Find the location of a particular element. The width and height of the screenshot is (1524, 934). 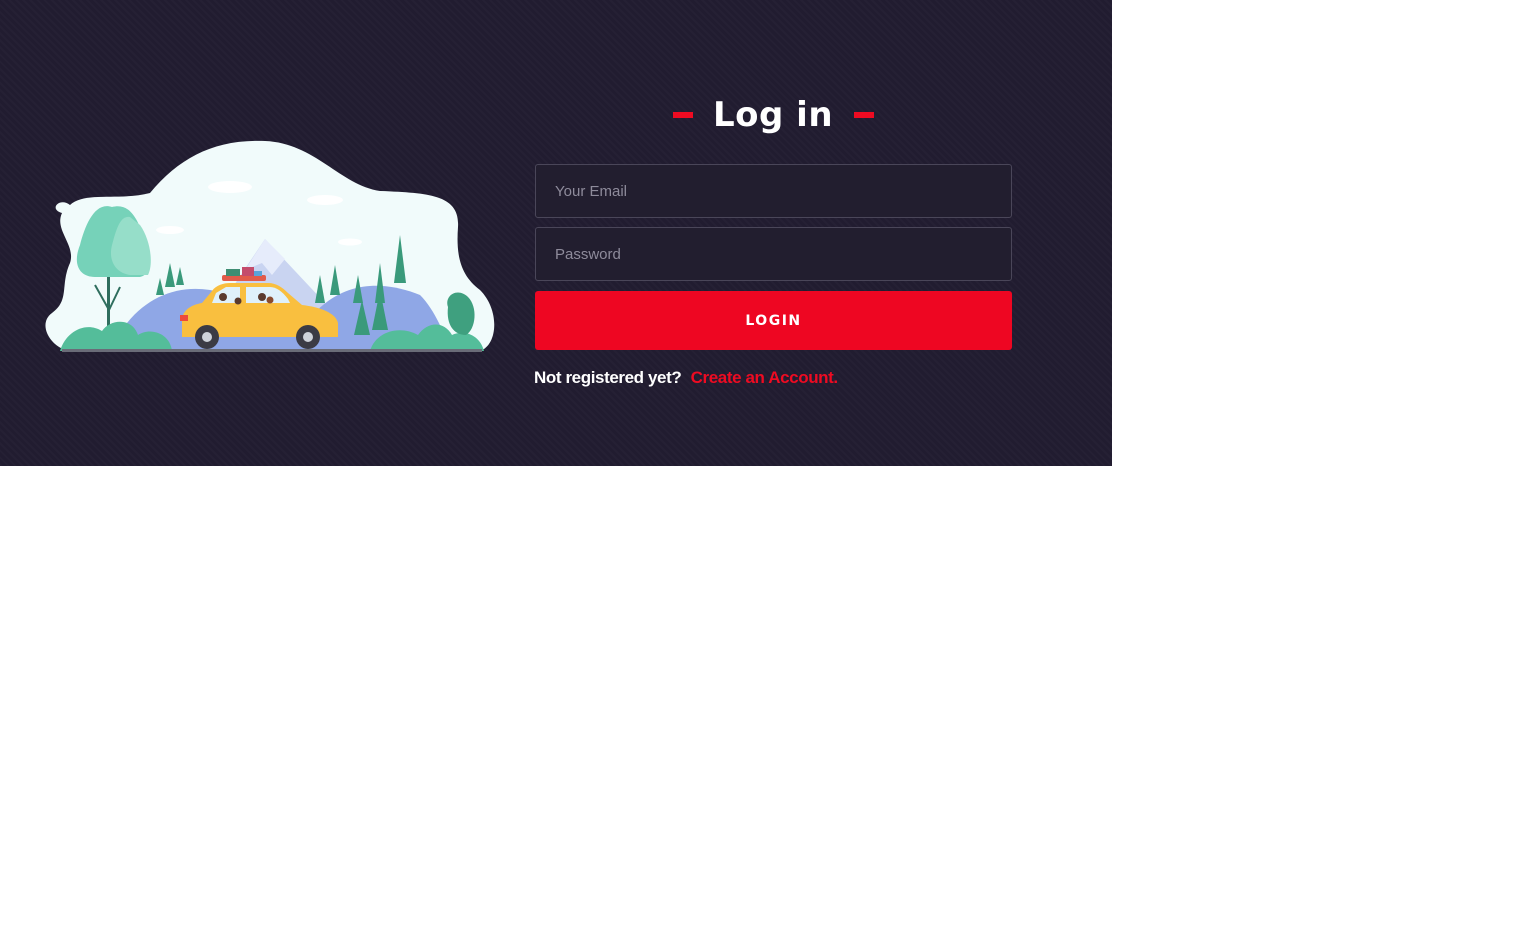

page-title: Log in is located at coordinates (773, 115).